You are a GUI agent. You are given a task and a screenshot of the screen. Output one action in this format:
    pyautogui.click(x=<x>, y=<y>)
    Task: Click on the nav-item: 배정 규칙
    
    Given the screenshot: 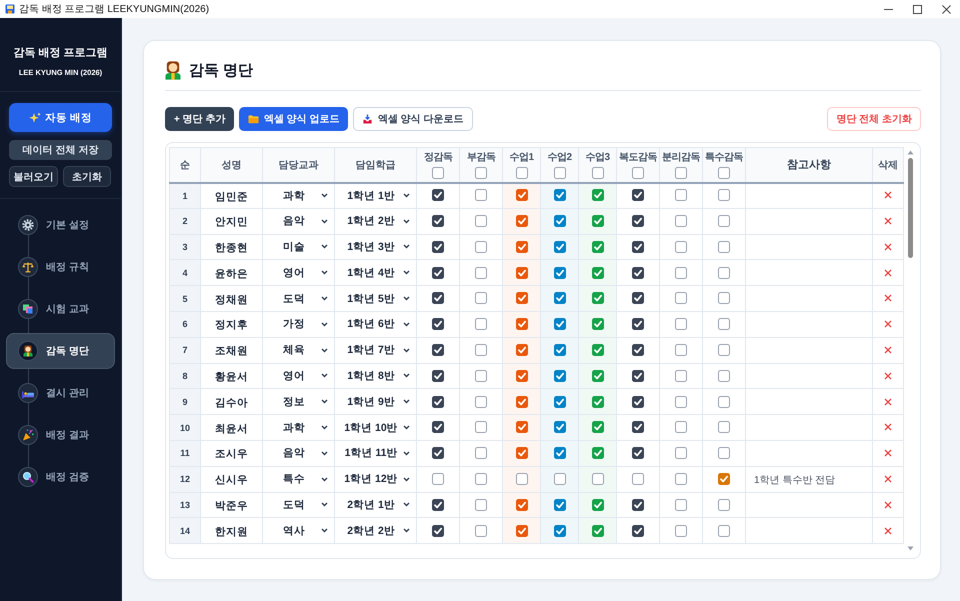 What is the action you would take?
    pyautogui.click(x=60, y=267)
    